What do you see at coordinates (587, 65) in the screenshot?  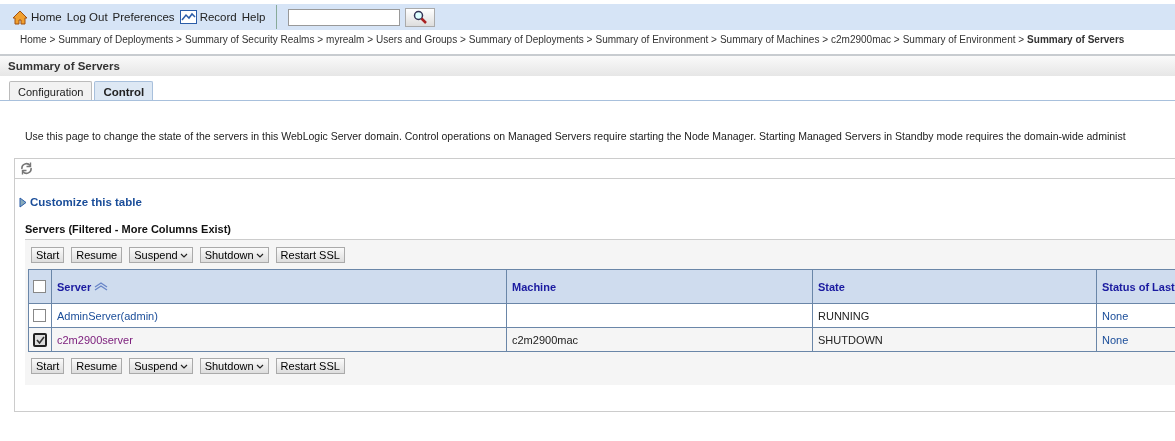 I see `page-title: Summary of Servers` at bounding box center [587, 65].